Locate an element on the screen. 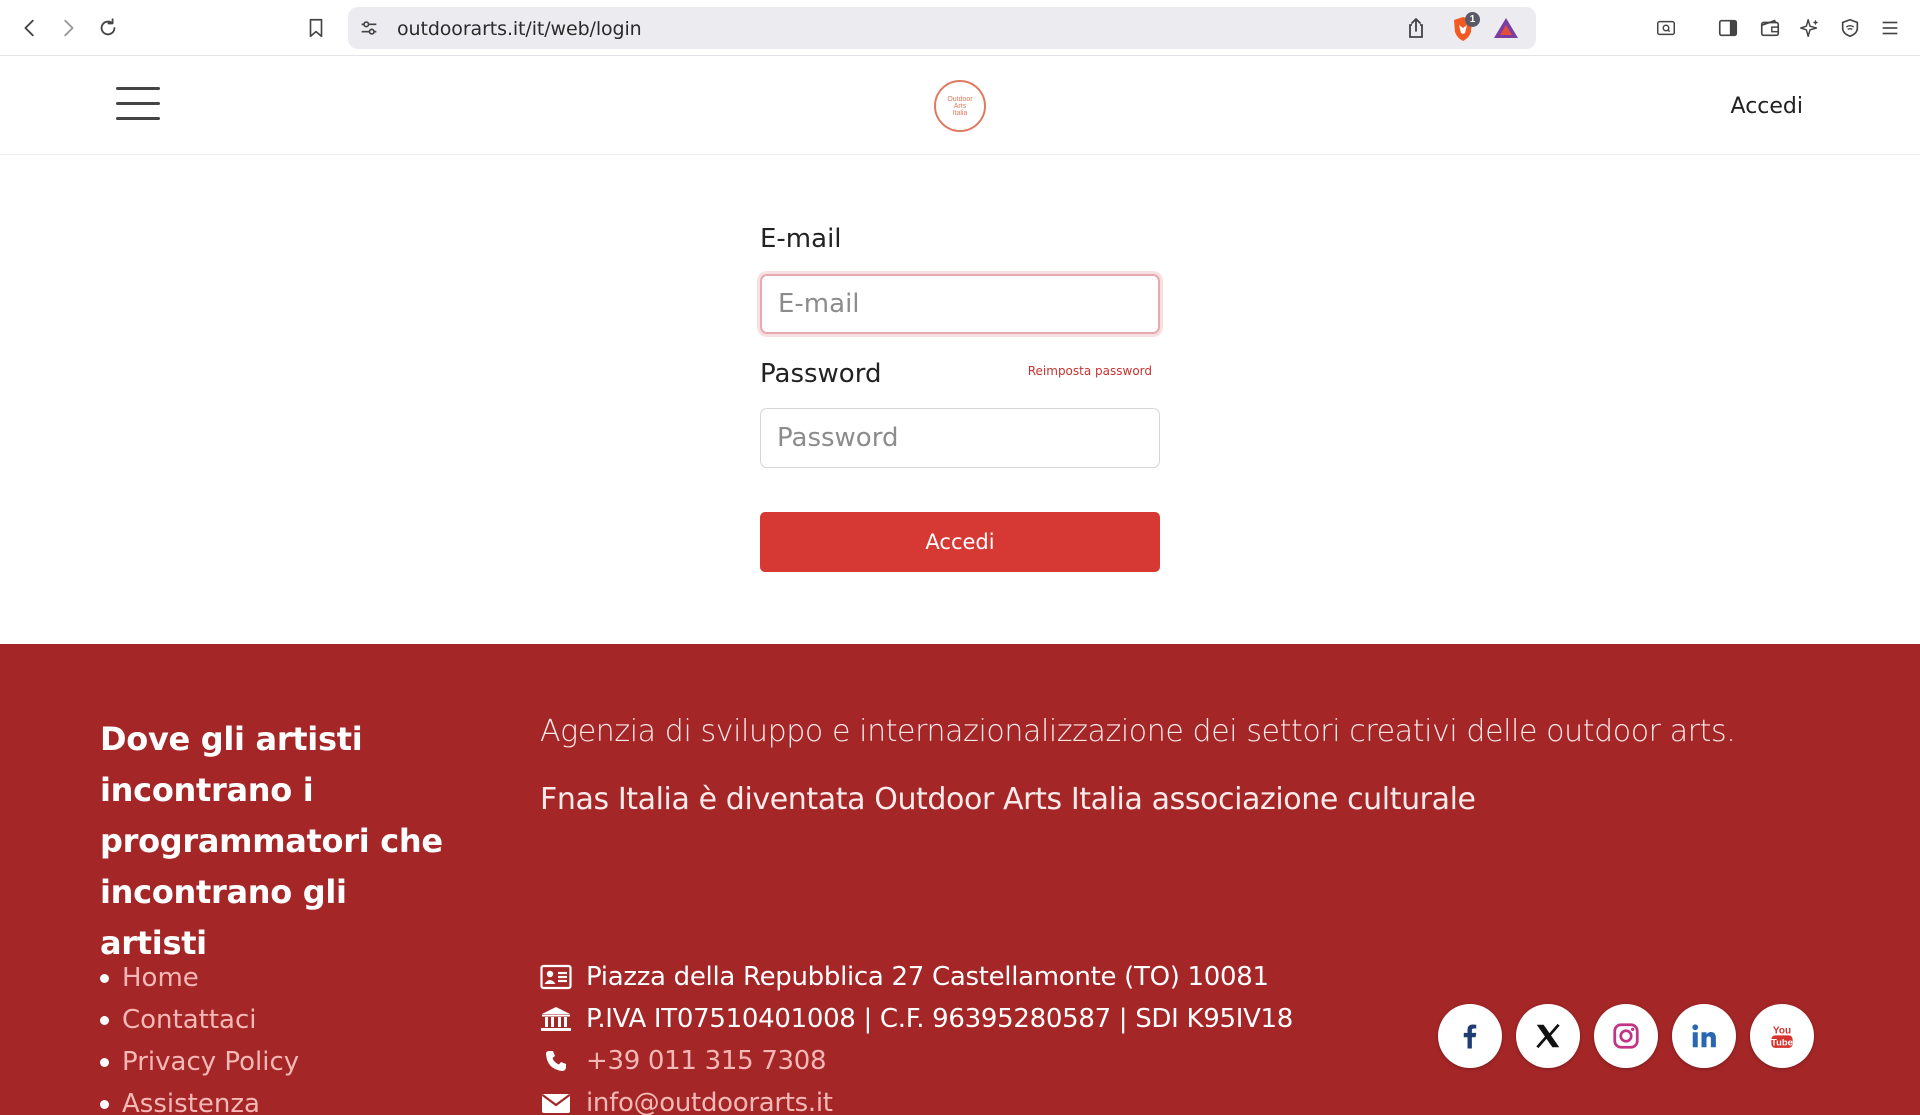  reload-icon is located at coordinates (108, 28).